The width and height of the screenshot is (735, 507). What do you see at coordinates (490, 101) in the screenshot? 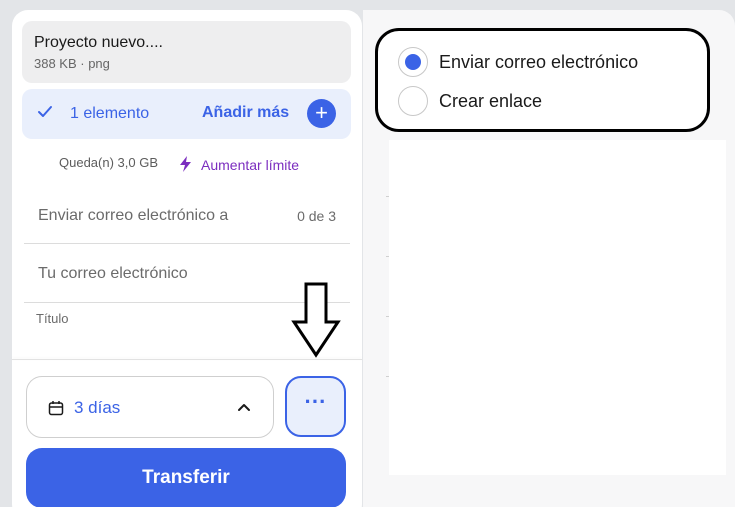
I see `create-link-option-label: Crear enlace` at bounding box center [490, 101].